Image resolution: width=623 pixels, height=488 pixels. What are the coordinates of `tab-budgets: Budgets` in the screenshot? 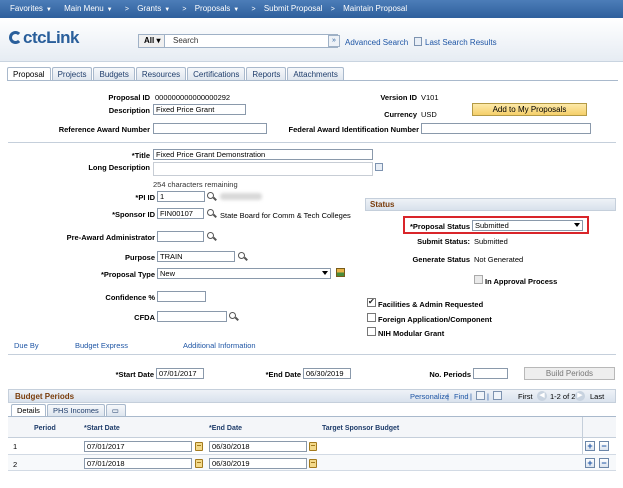 It's located at (114, 74).